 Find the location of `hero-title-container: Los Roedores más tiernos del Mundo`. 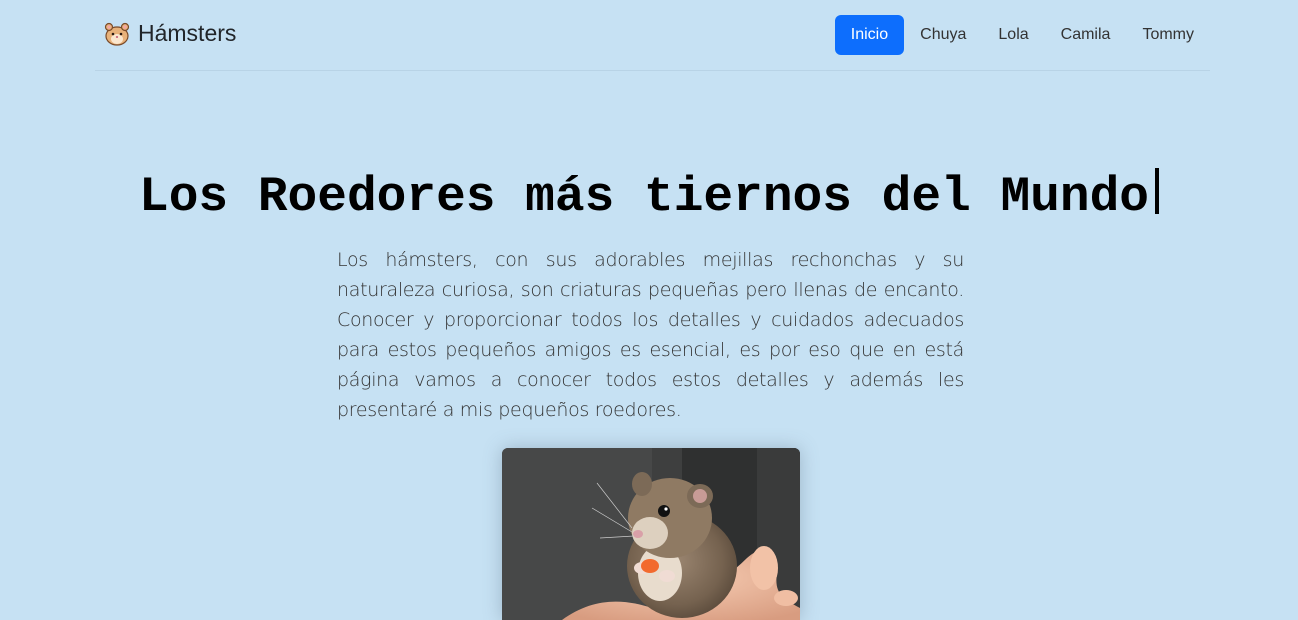

hero-title-container: Los Roedores más tiernos del Mundo is located at coordinates (649, 196).